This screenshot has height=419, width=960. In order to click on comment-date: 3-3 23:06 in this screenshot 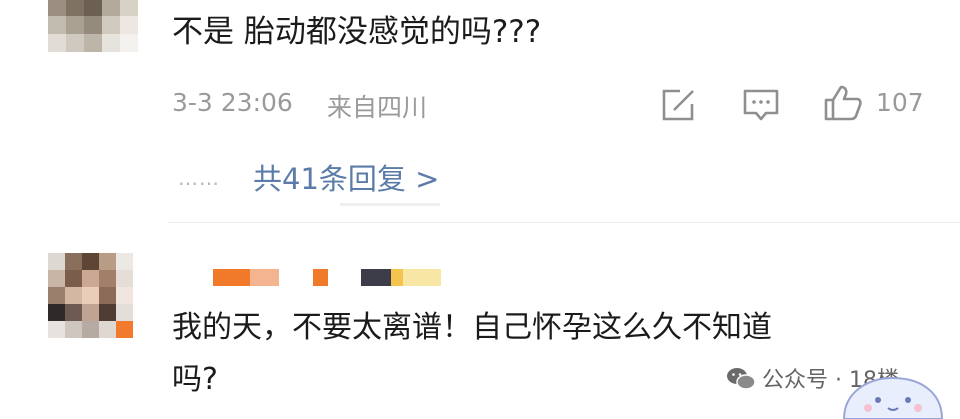, I will do `click(232, 102)`.